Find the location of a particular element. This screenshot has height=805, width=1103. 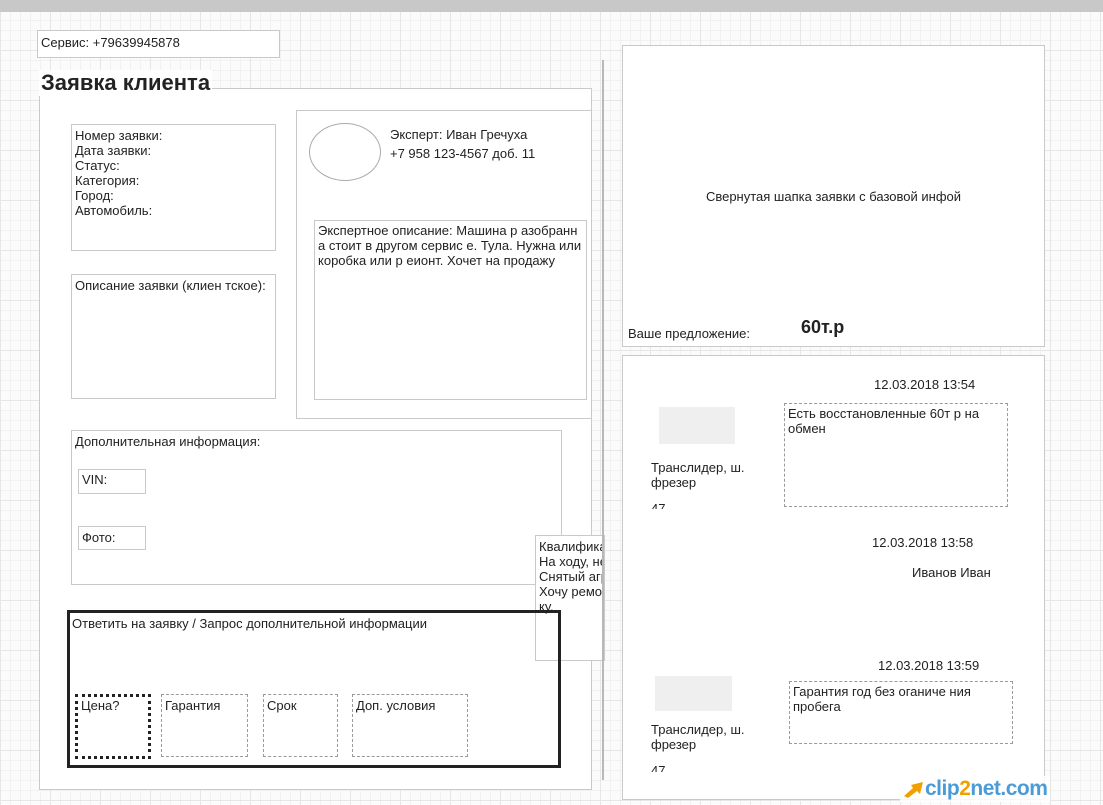

watermark-text-part-1: clip is located at coordinates (942, 788).